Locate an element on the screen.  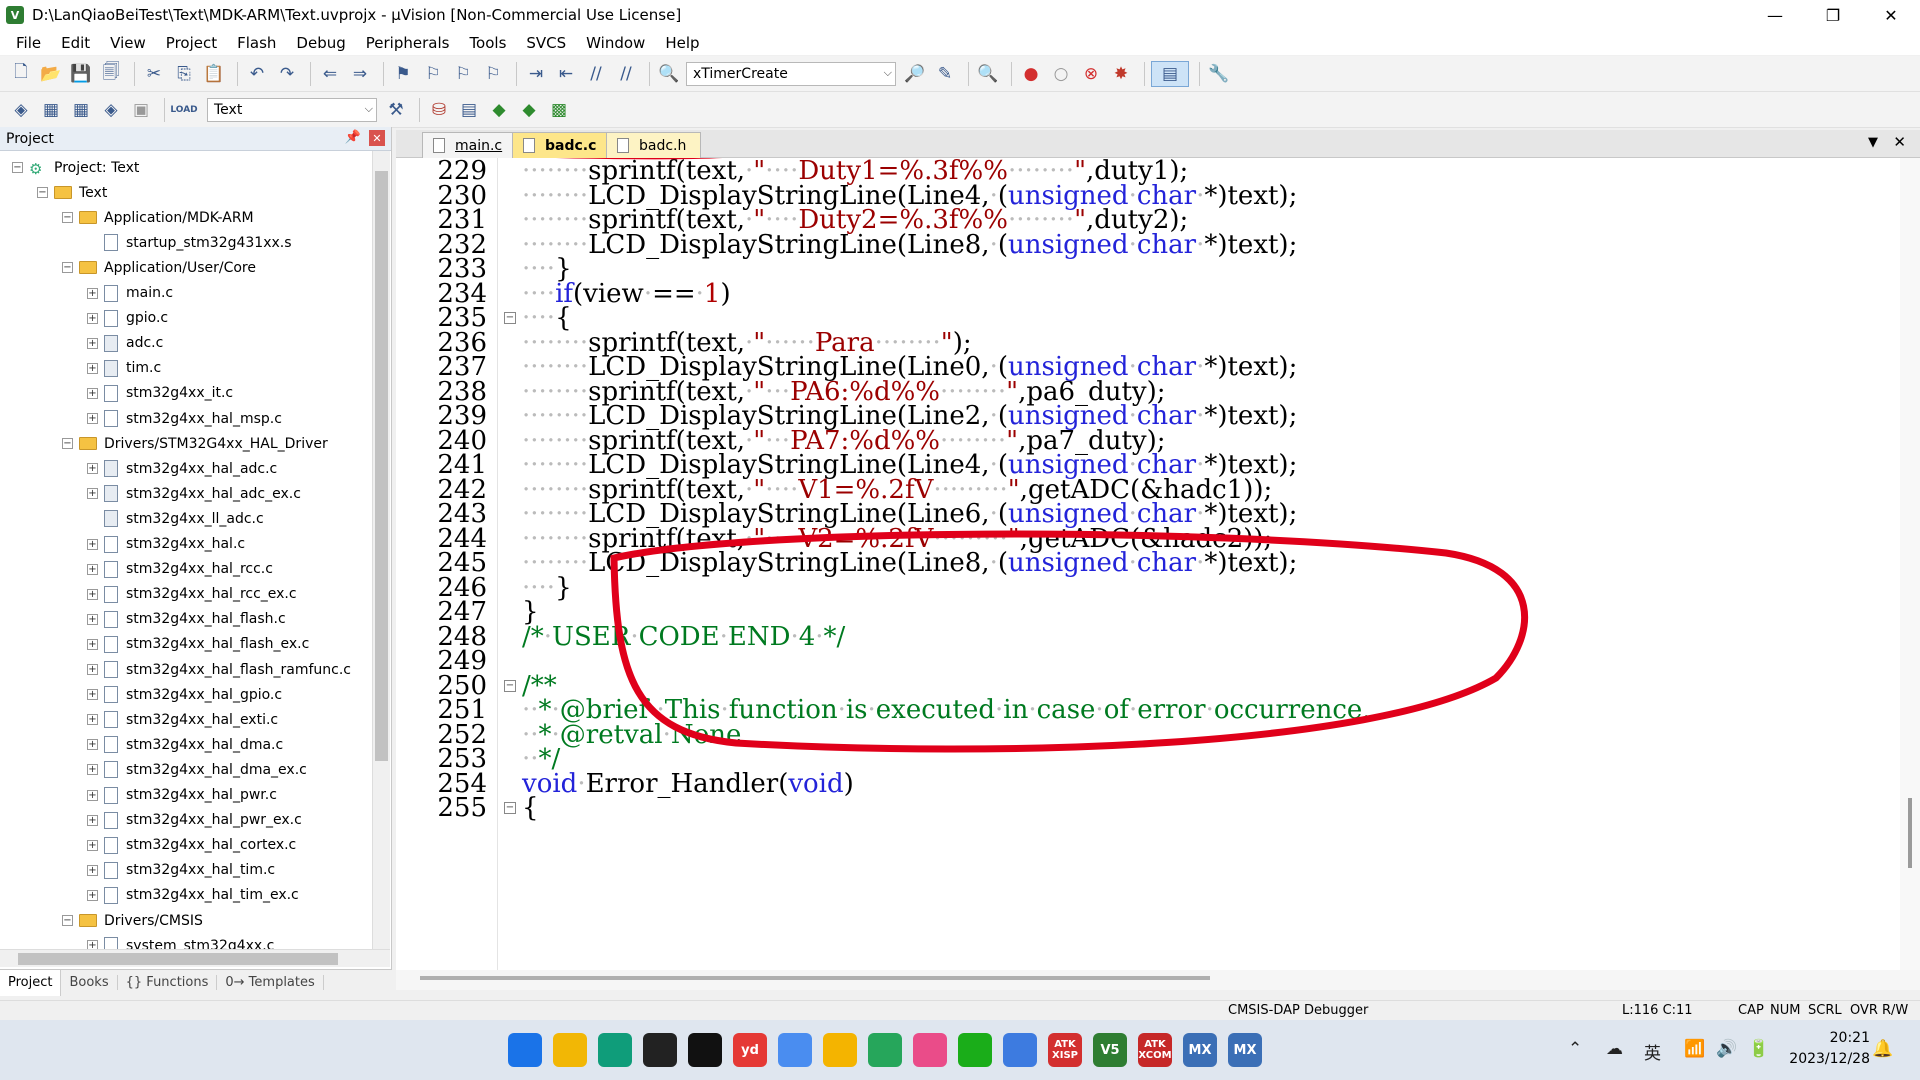
tree-file: + stm32g4xx_hal_adc.c is located at coordinates (182, 468).